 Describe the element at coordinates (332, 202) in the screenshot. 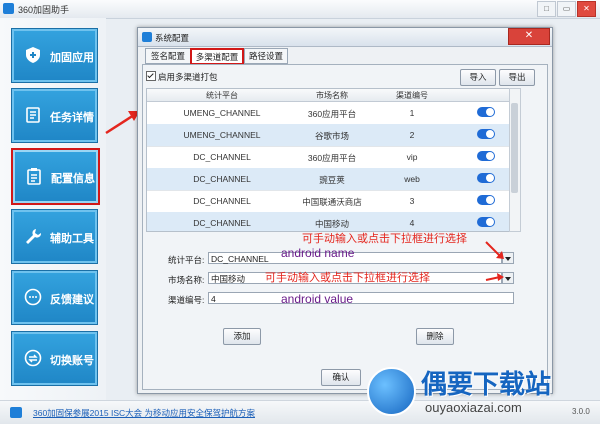

I see `cell-market: 中国联通沃商店` at that location.